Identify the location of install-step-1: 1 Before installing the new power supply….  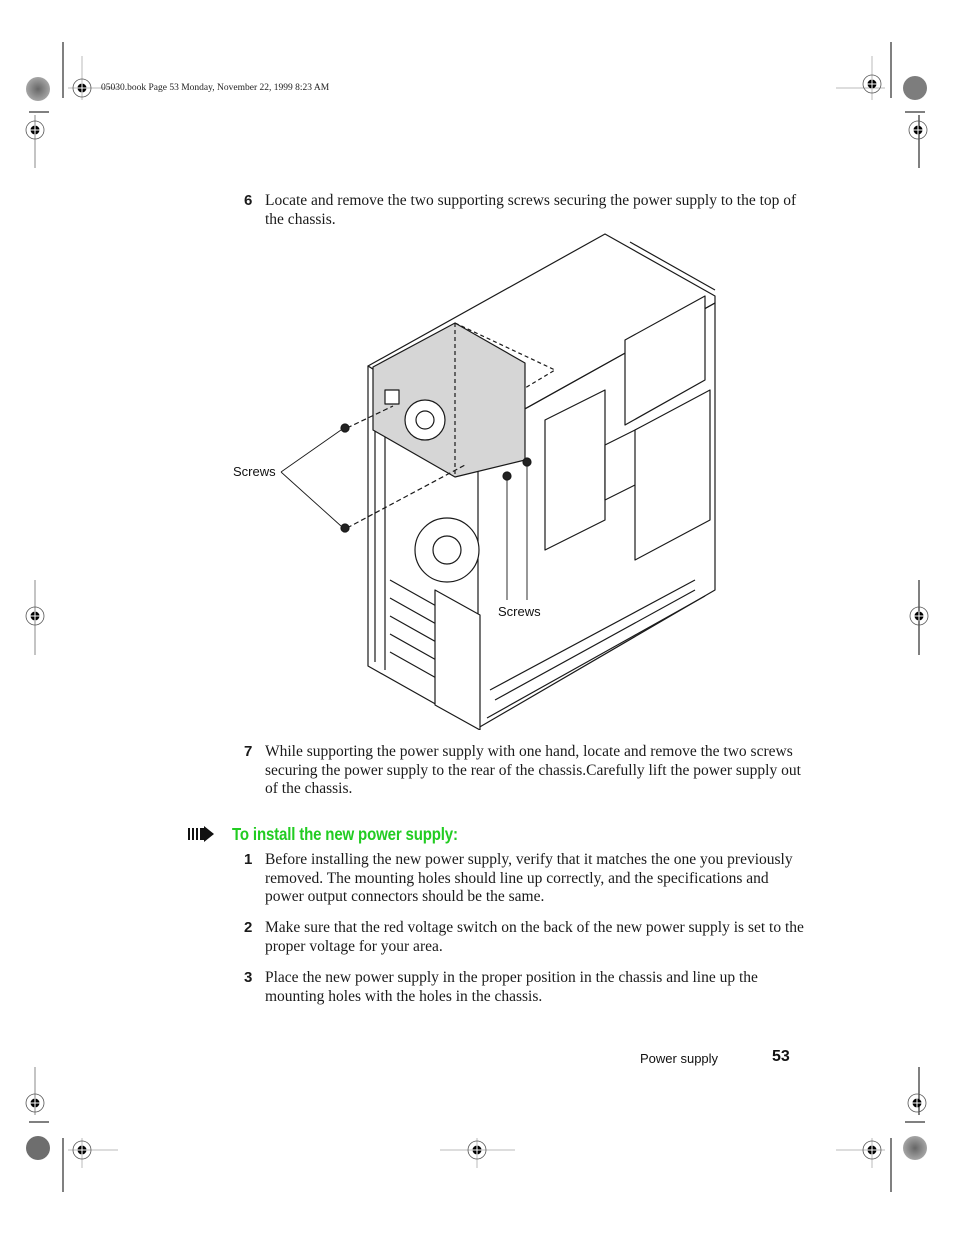
(524, 879).